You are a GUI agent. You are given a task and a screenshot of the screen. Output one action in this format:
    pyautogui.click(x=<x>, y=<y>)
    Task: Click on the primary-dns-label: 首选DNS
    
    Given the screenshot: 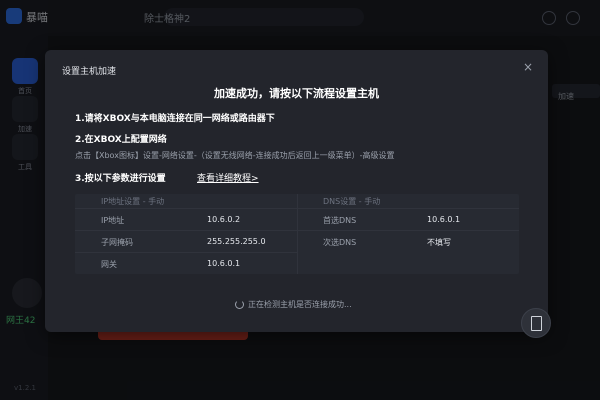 What is the action you would take?
    pyautogui.click(x=340, y=220)
    